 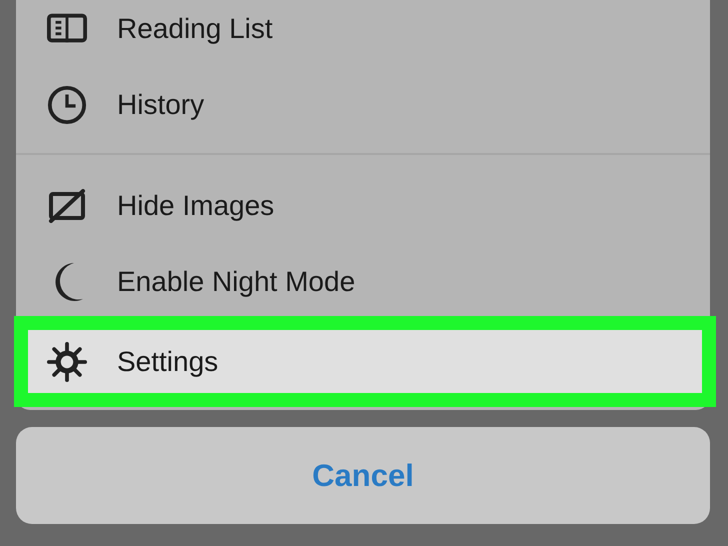 I want to click on menu-item: Hide Images, so click(x=363, y=206).